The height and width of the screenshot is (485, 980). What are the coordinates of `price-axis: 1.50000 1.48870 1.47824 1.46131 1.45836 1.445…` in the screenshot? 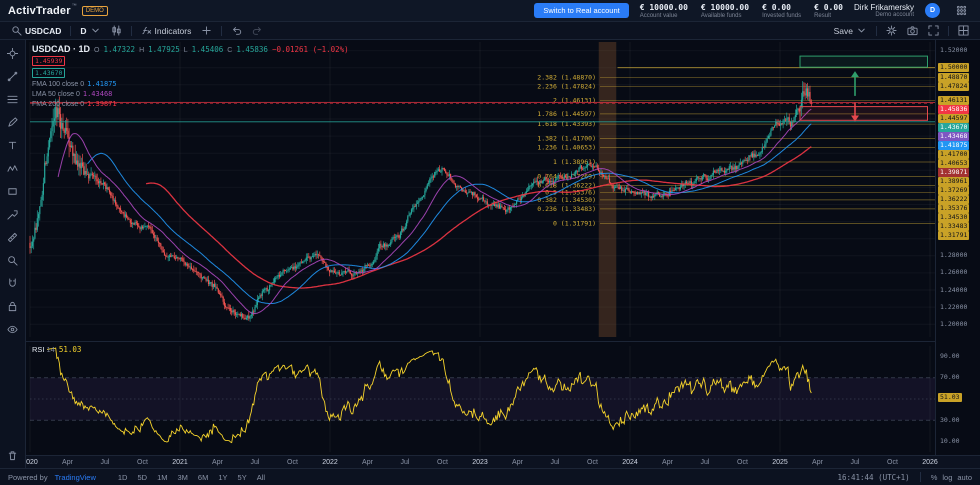 It's located at (957, 247).